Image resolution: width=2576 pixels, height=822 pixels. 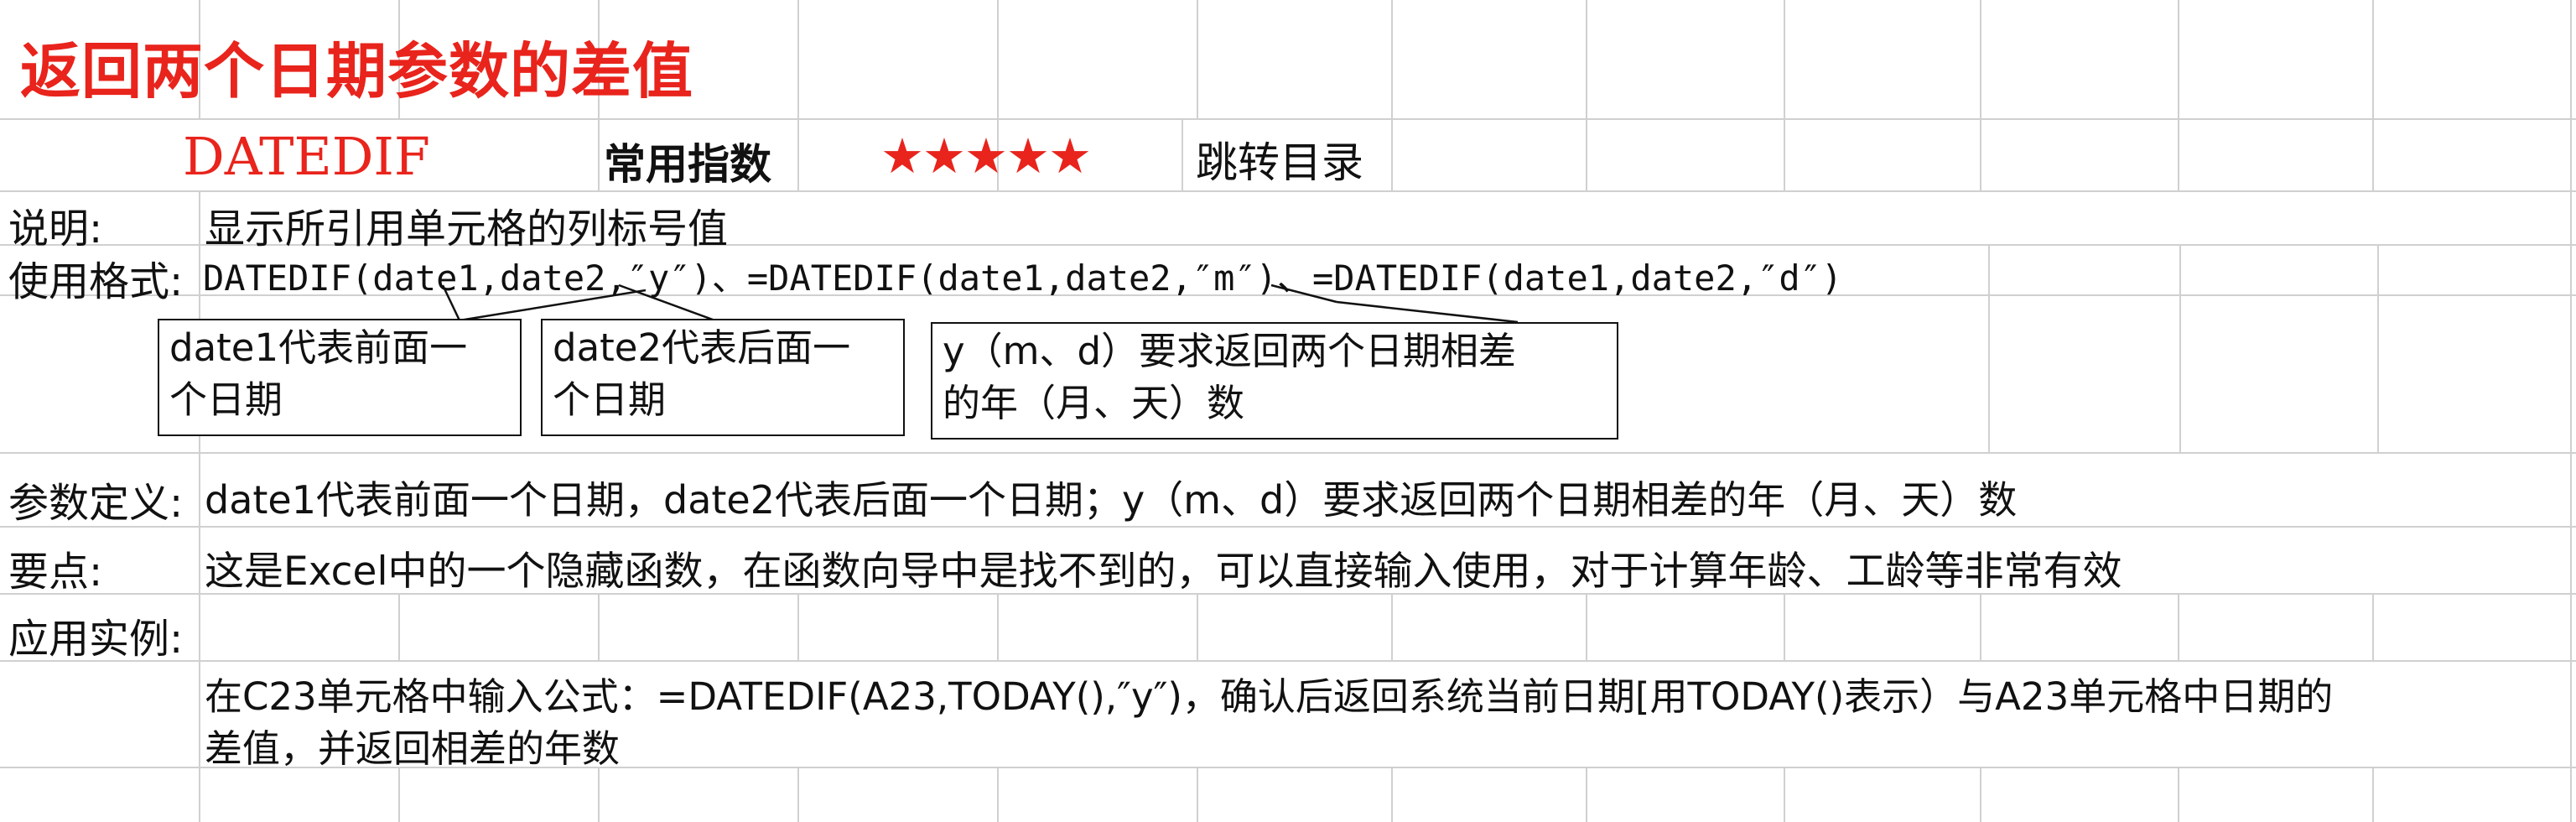 What do you see at coordinates (96, 504) in the screenshot?
I see `params-label: 参数定义:` at bounding box center [96, 504].